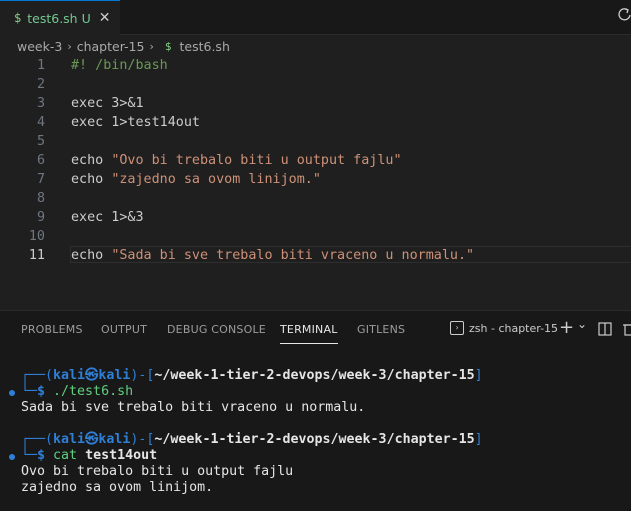 Image resolution: width=631 pixels, height=511 pixels. Describe the element at coordinates (40, 198) in the screenshot. I see `line-number: 8` at that location.